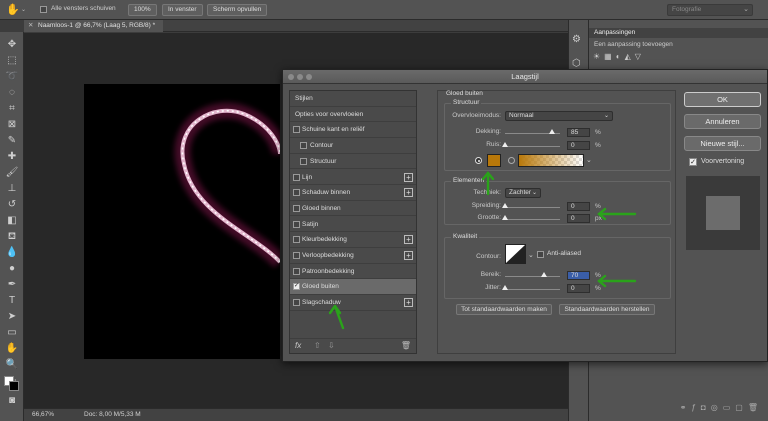 The image size is (768, 421). What do you see at coordinates (12, 401) in the screenshot?
I see `quick-mask-icon: ◙` at bounding box center [12, 401].